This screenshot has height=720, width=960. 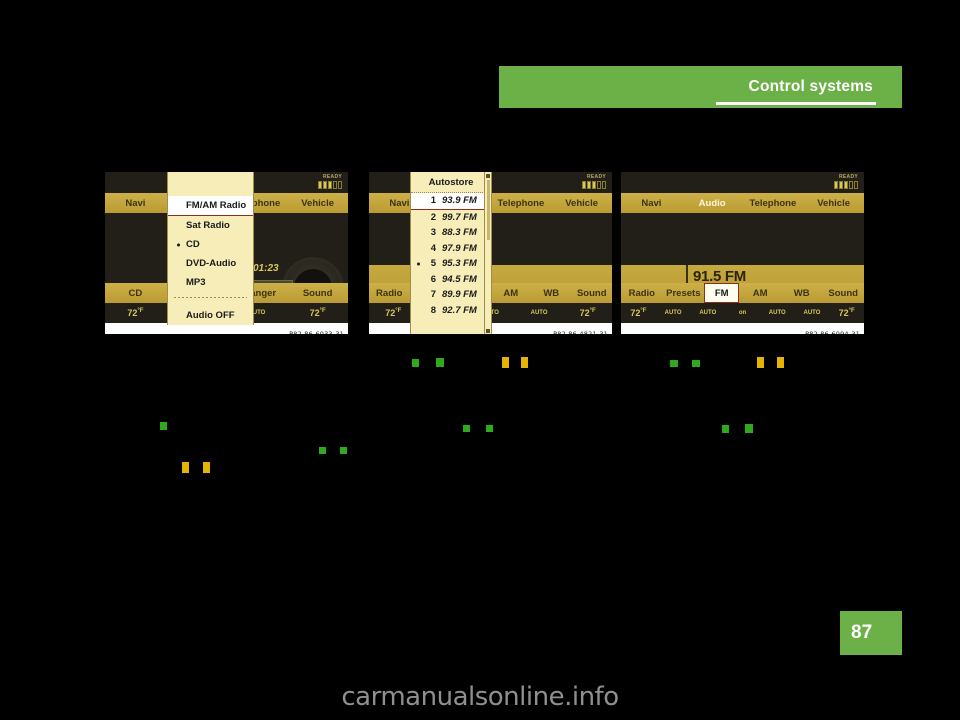 I want to click on preset-row: 1 93.9 FM, so click(x=451, y=201).